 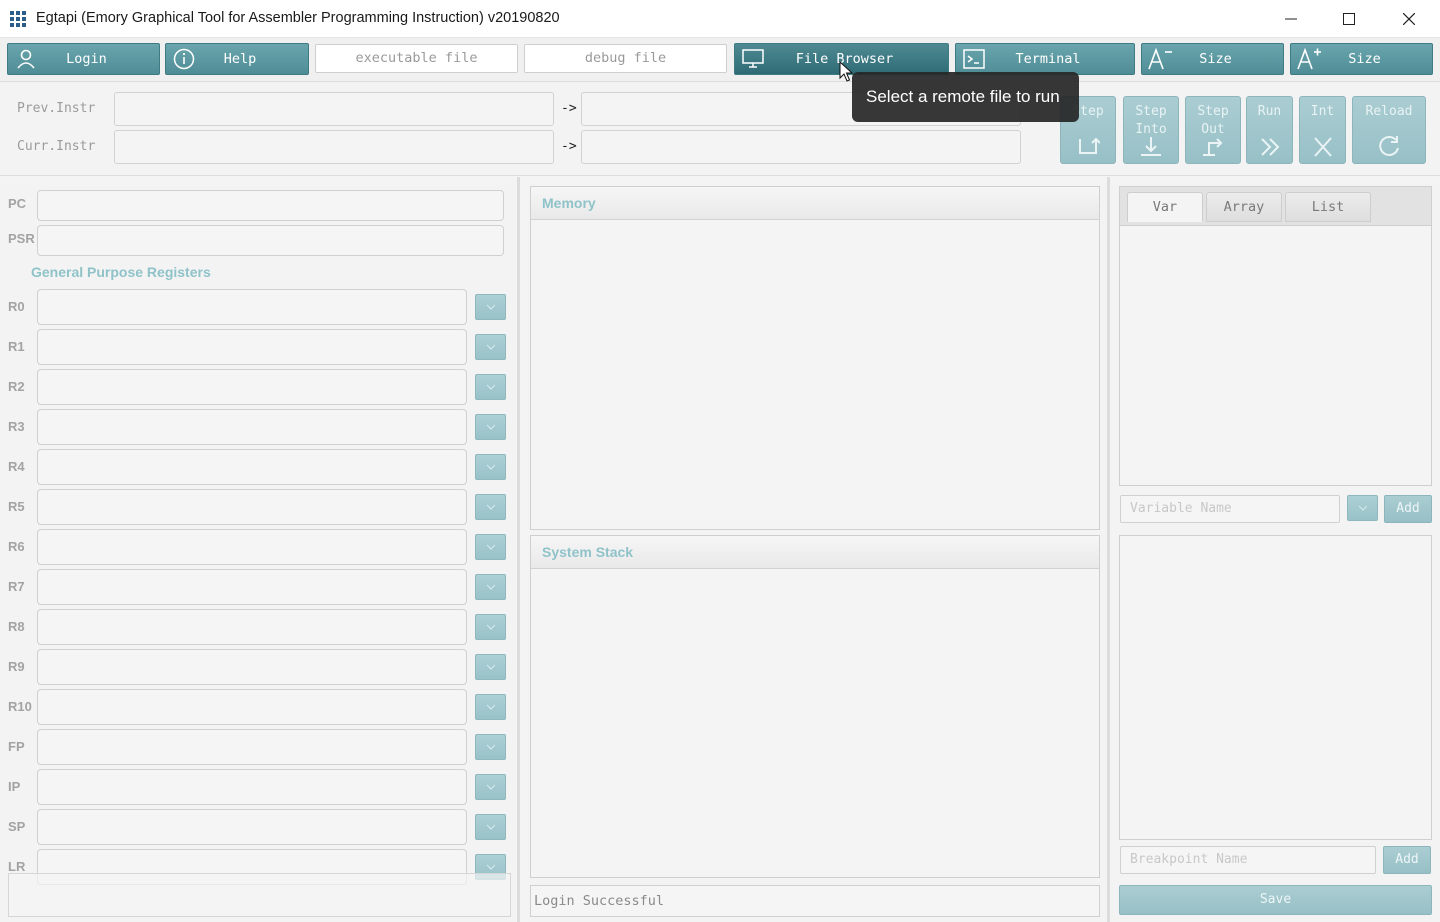 What do you see at coordinates (1165, 207) in the screenshot?
I see `tab-var: Var` at bounding box center [1165, 207].